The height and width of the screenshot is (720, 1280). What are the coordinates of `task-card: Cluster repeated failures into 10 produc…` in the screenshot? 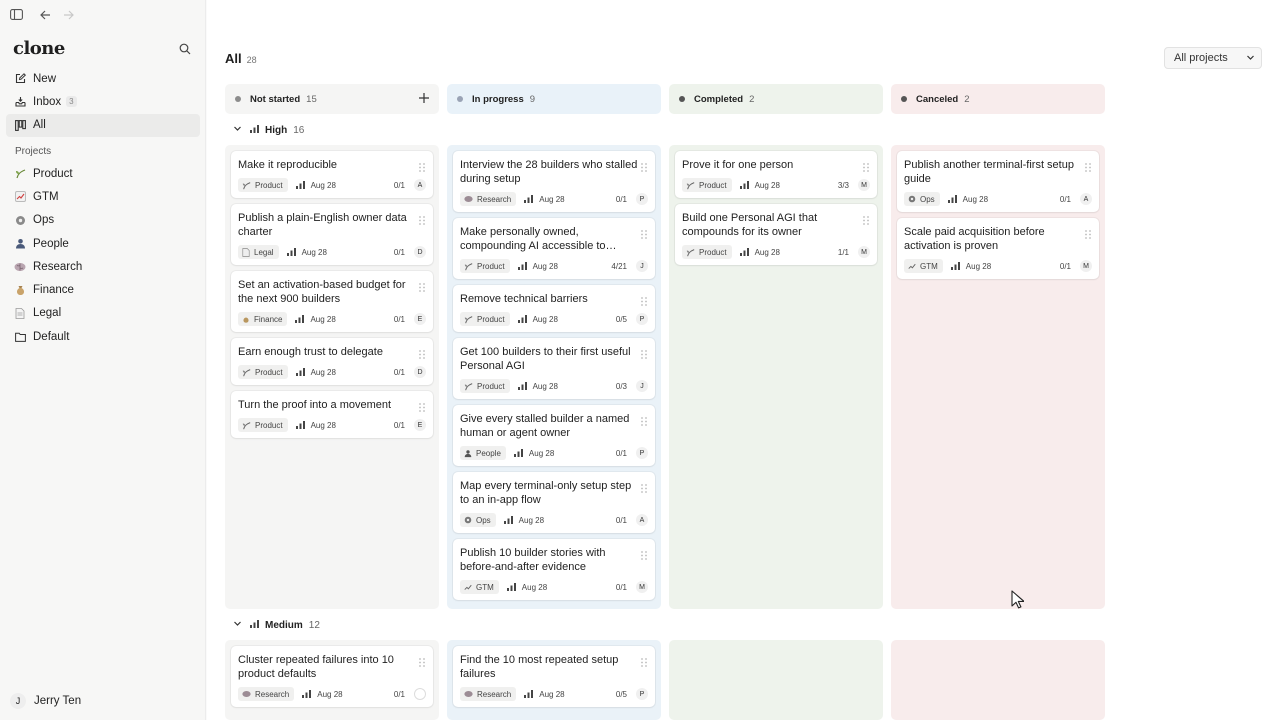 It's located at (332, 676).